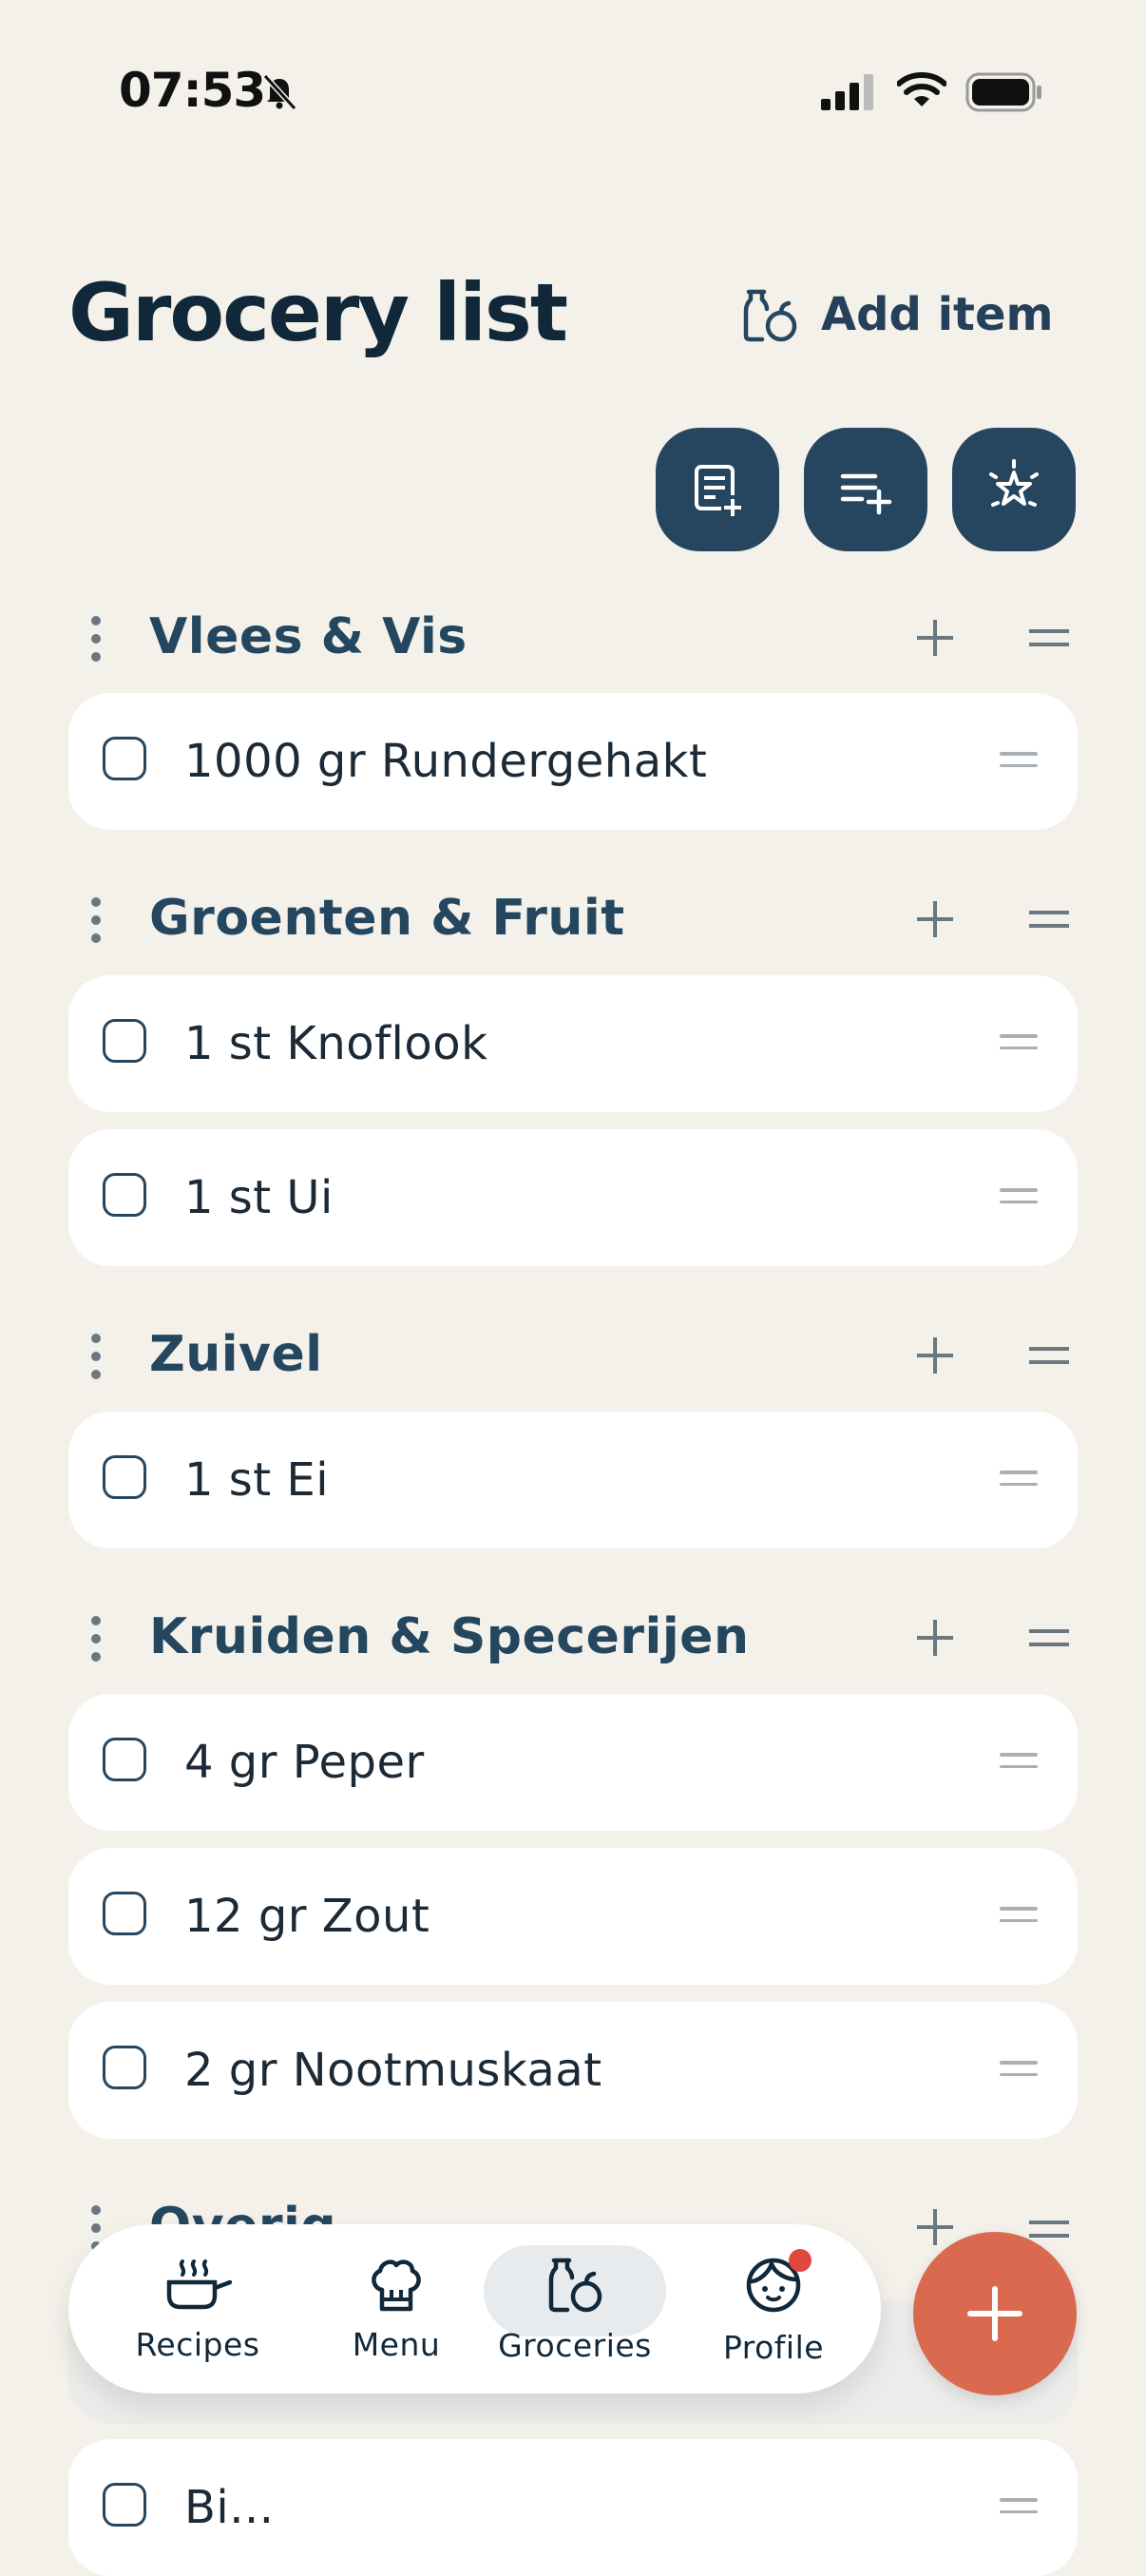 This screenshot has height=2576, width=1146. I want to click on nav-item-menu: Menu, so click(396, 2308).